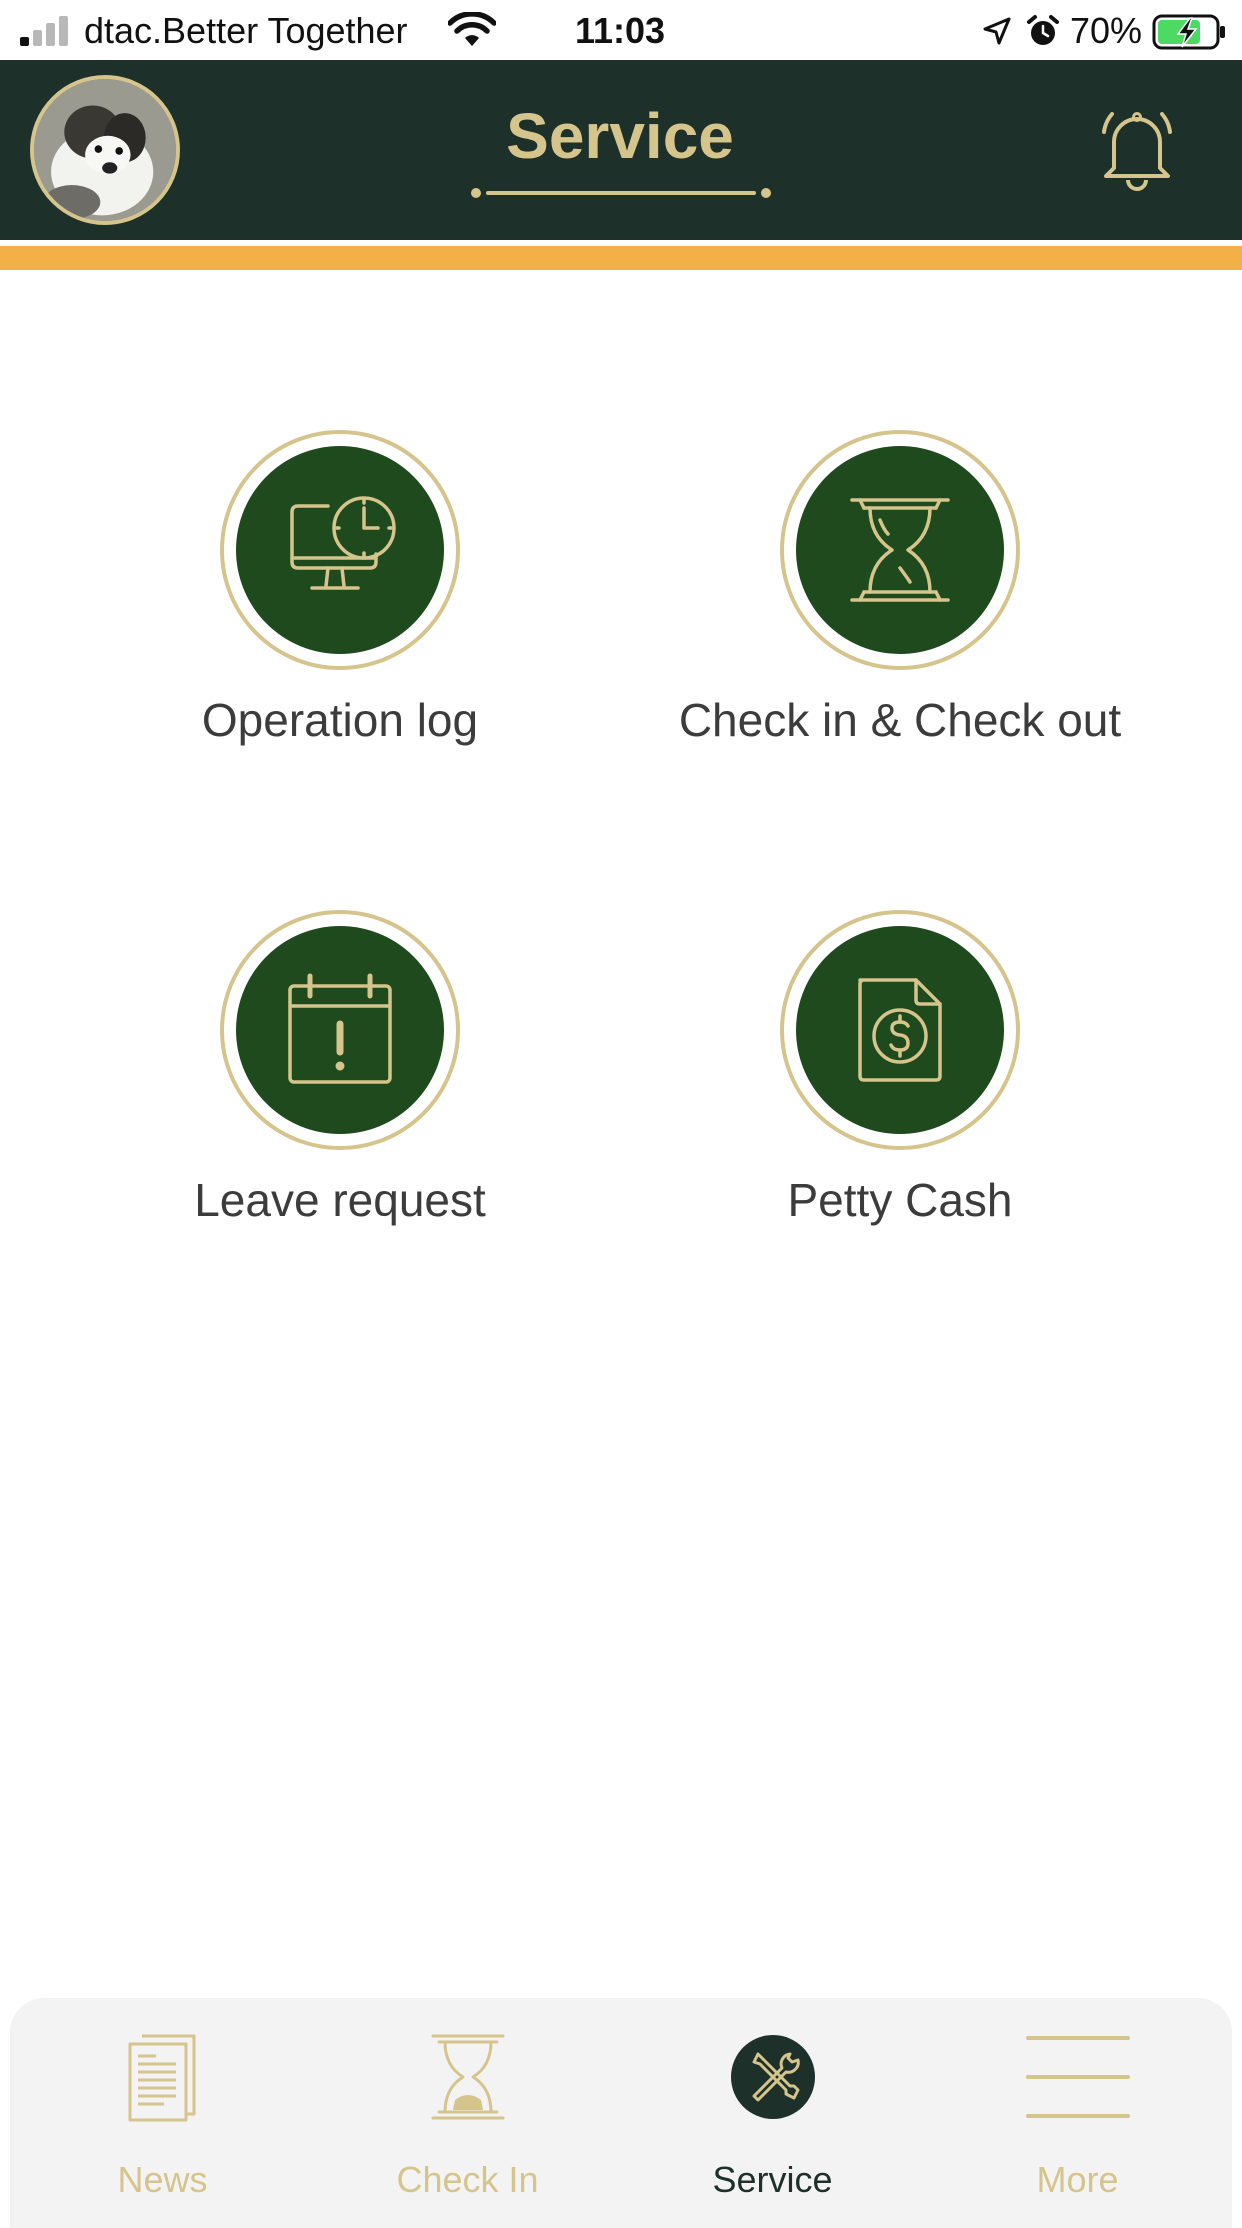 This screenshot has height=2228, width=1242. I want to click on operation-log-icon-ring, so click(340, 550).